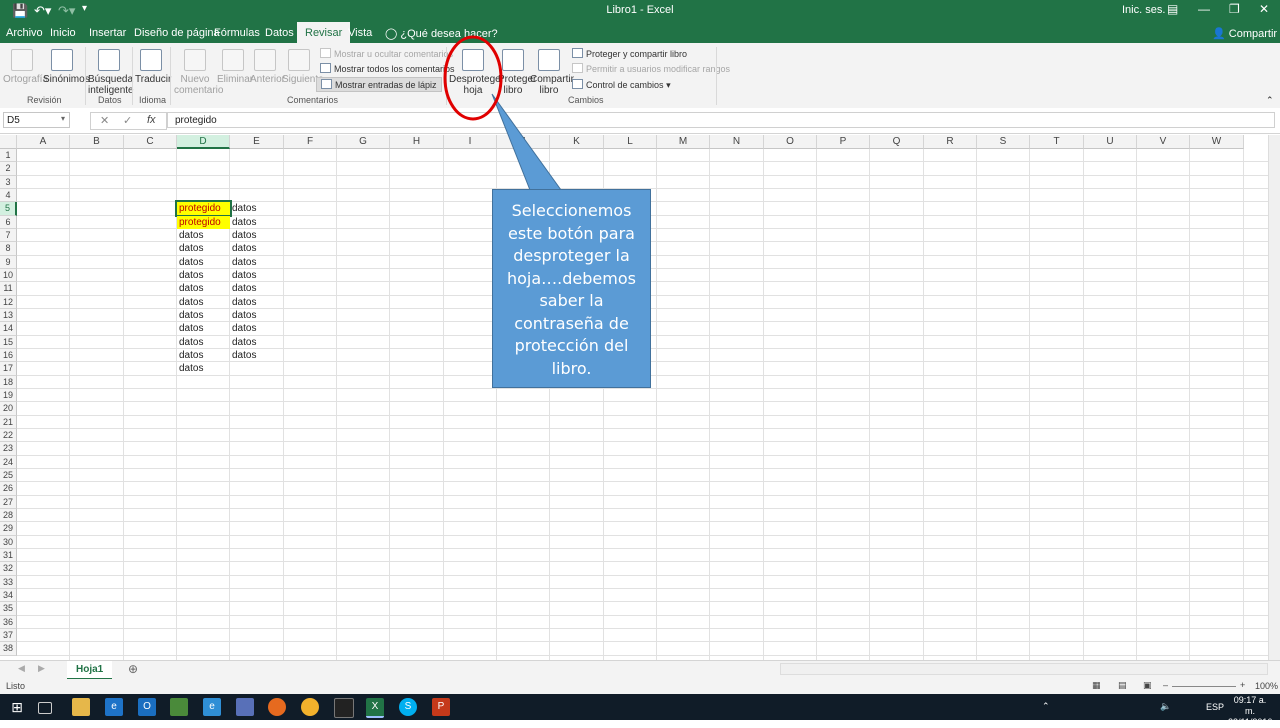 Image resolution: width=1280 pixels, height=728 pixels. Describe the element at coordinates (257, 355) in the screenshot. I see `cell-e16: datos` at that location.